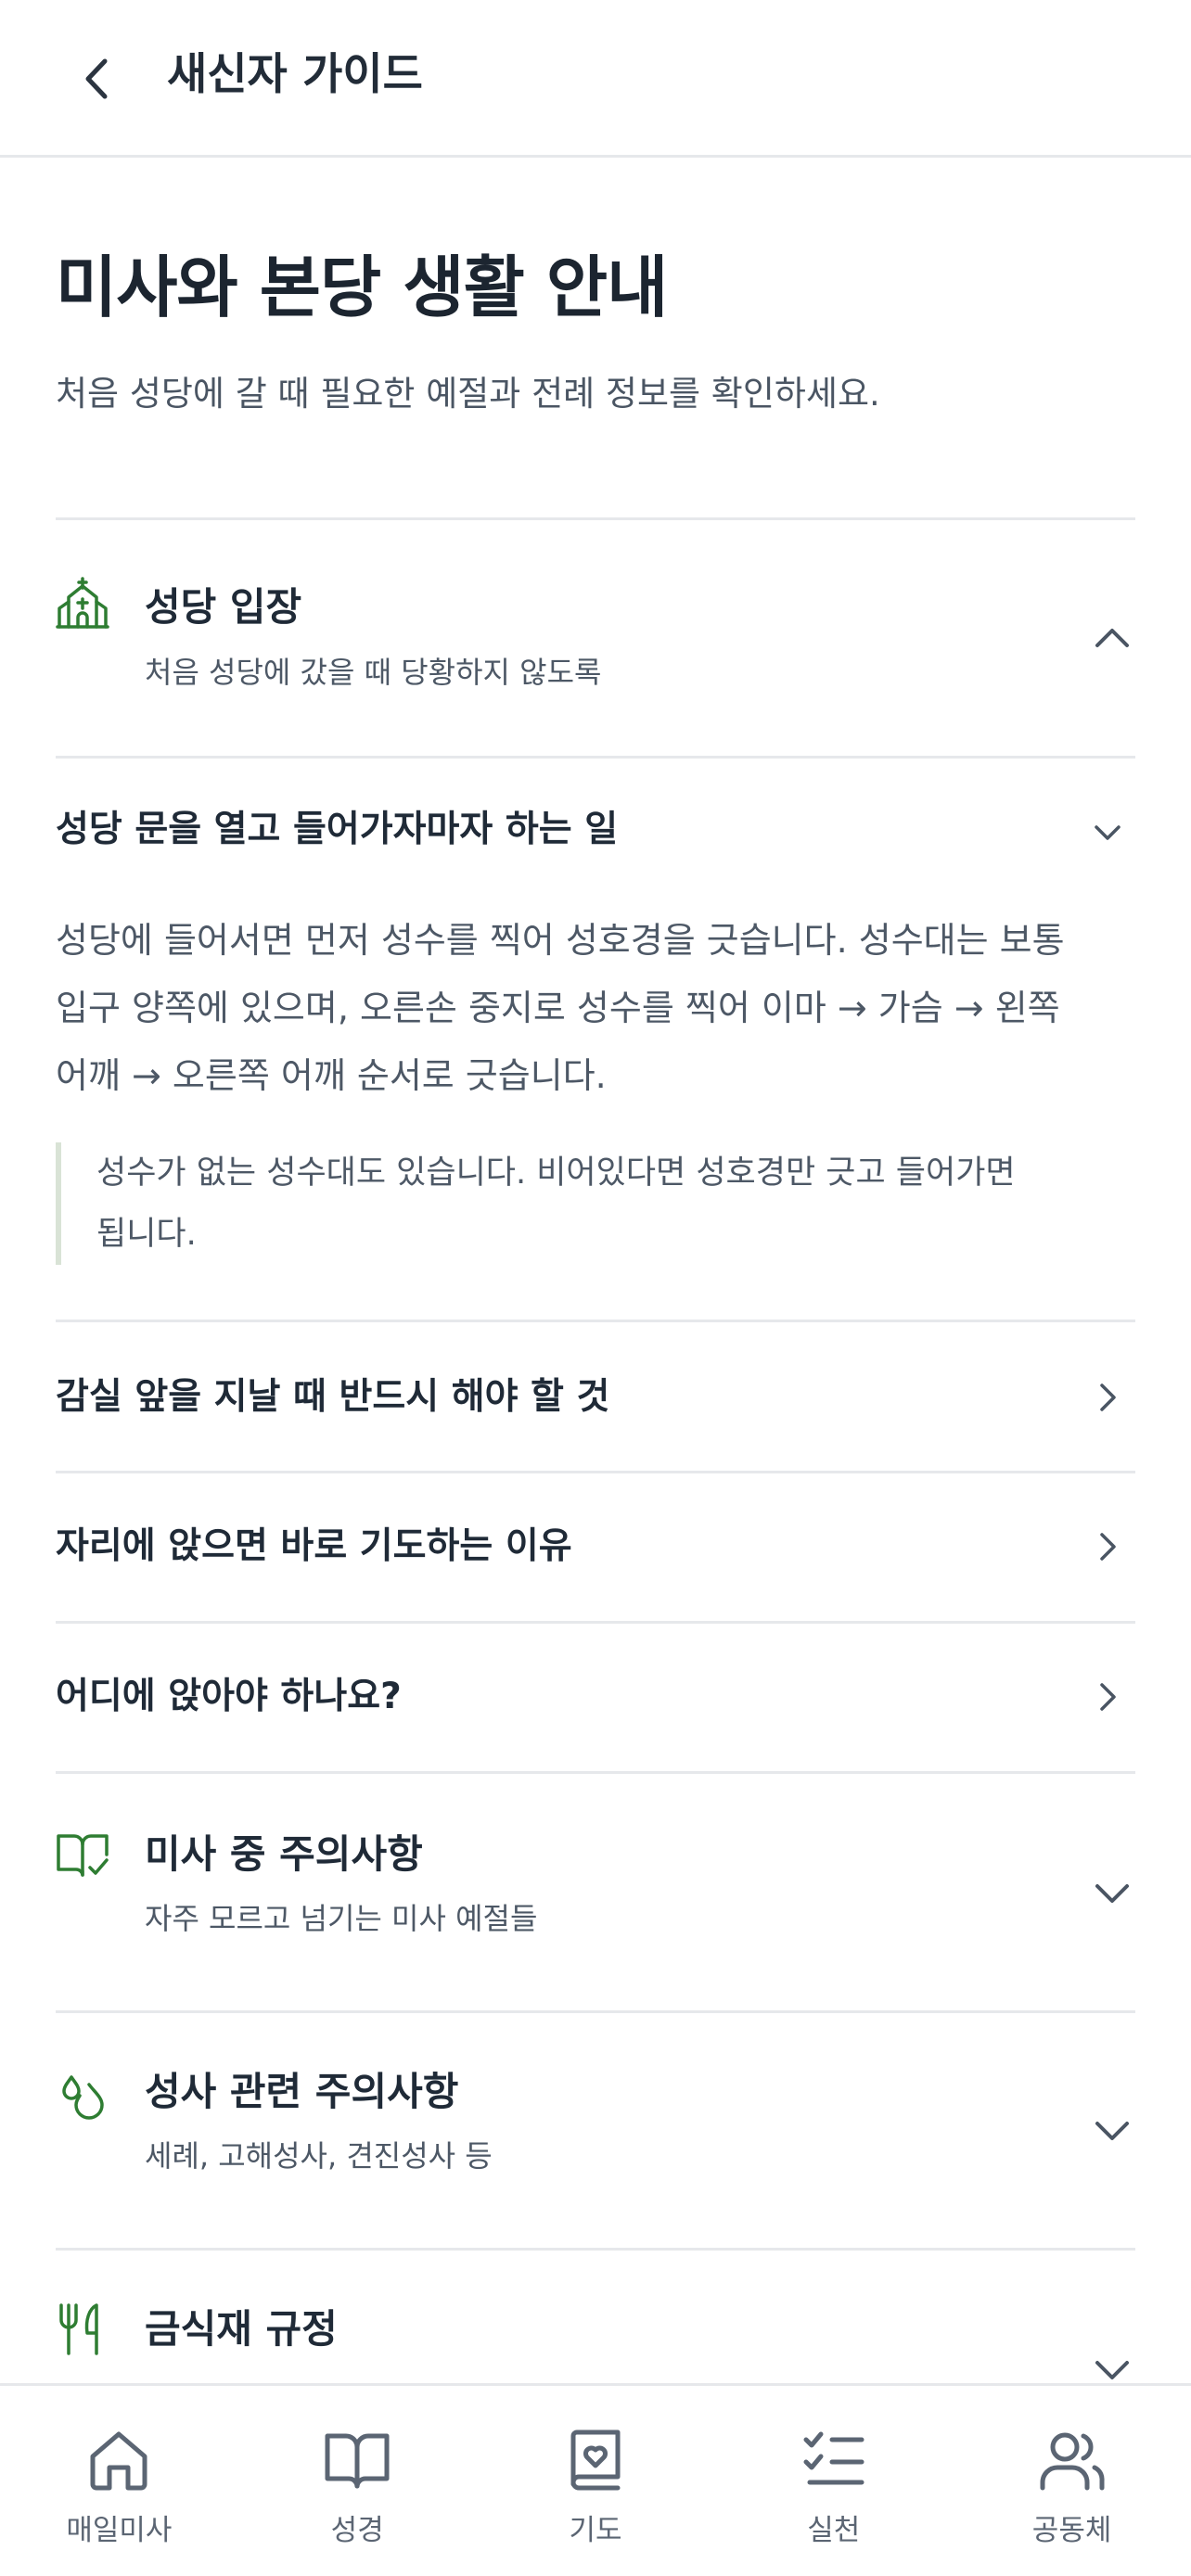 This screenshot has height=2576, width=1191. I want to click on tab-daily-mass: 매일미사, so click(119, 2481).